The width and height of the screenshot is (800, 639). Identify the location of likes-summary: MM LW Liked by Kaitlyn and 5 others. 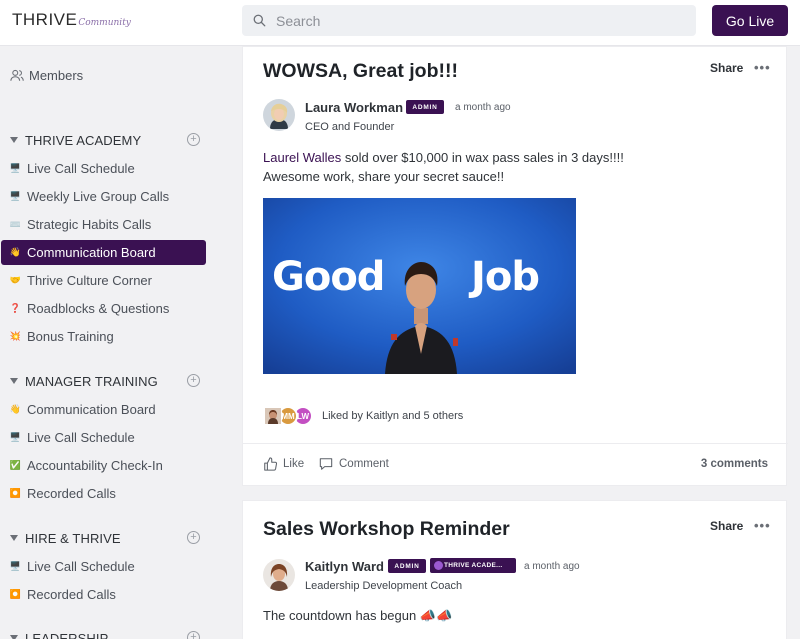
(363, 416).